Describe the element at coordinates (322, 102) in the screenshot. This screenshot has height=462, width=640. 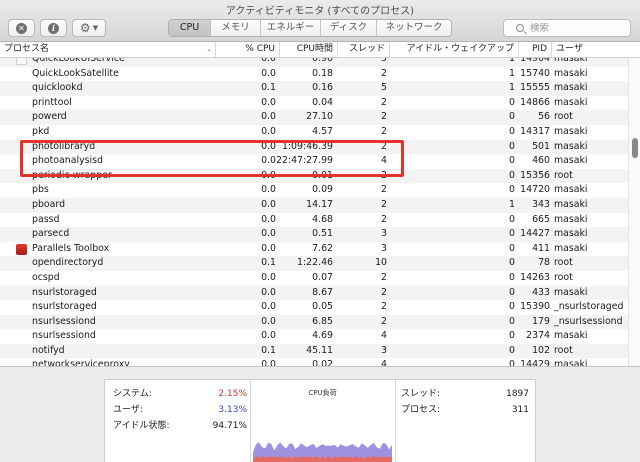
I see `cpu-time: 0.04` at that location.